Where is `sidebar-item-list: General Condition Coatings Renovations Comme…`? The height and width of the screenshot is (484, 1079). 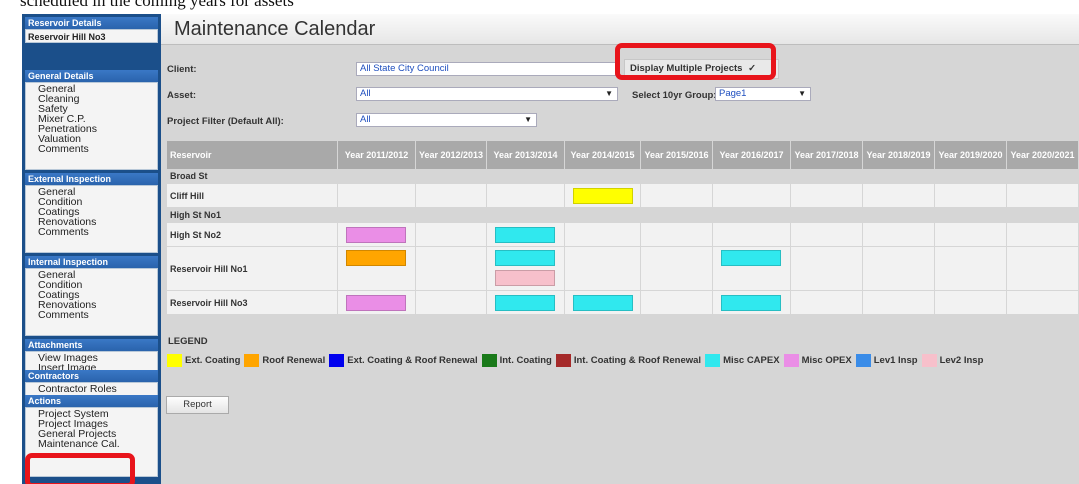 sidebar-item-list: General Condition Coatings Renovations Comme… is located at coordinates (91, 302).